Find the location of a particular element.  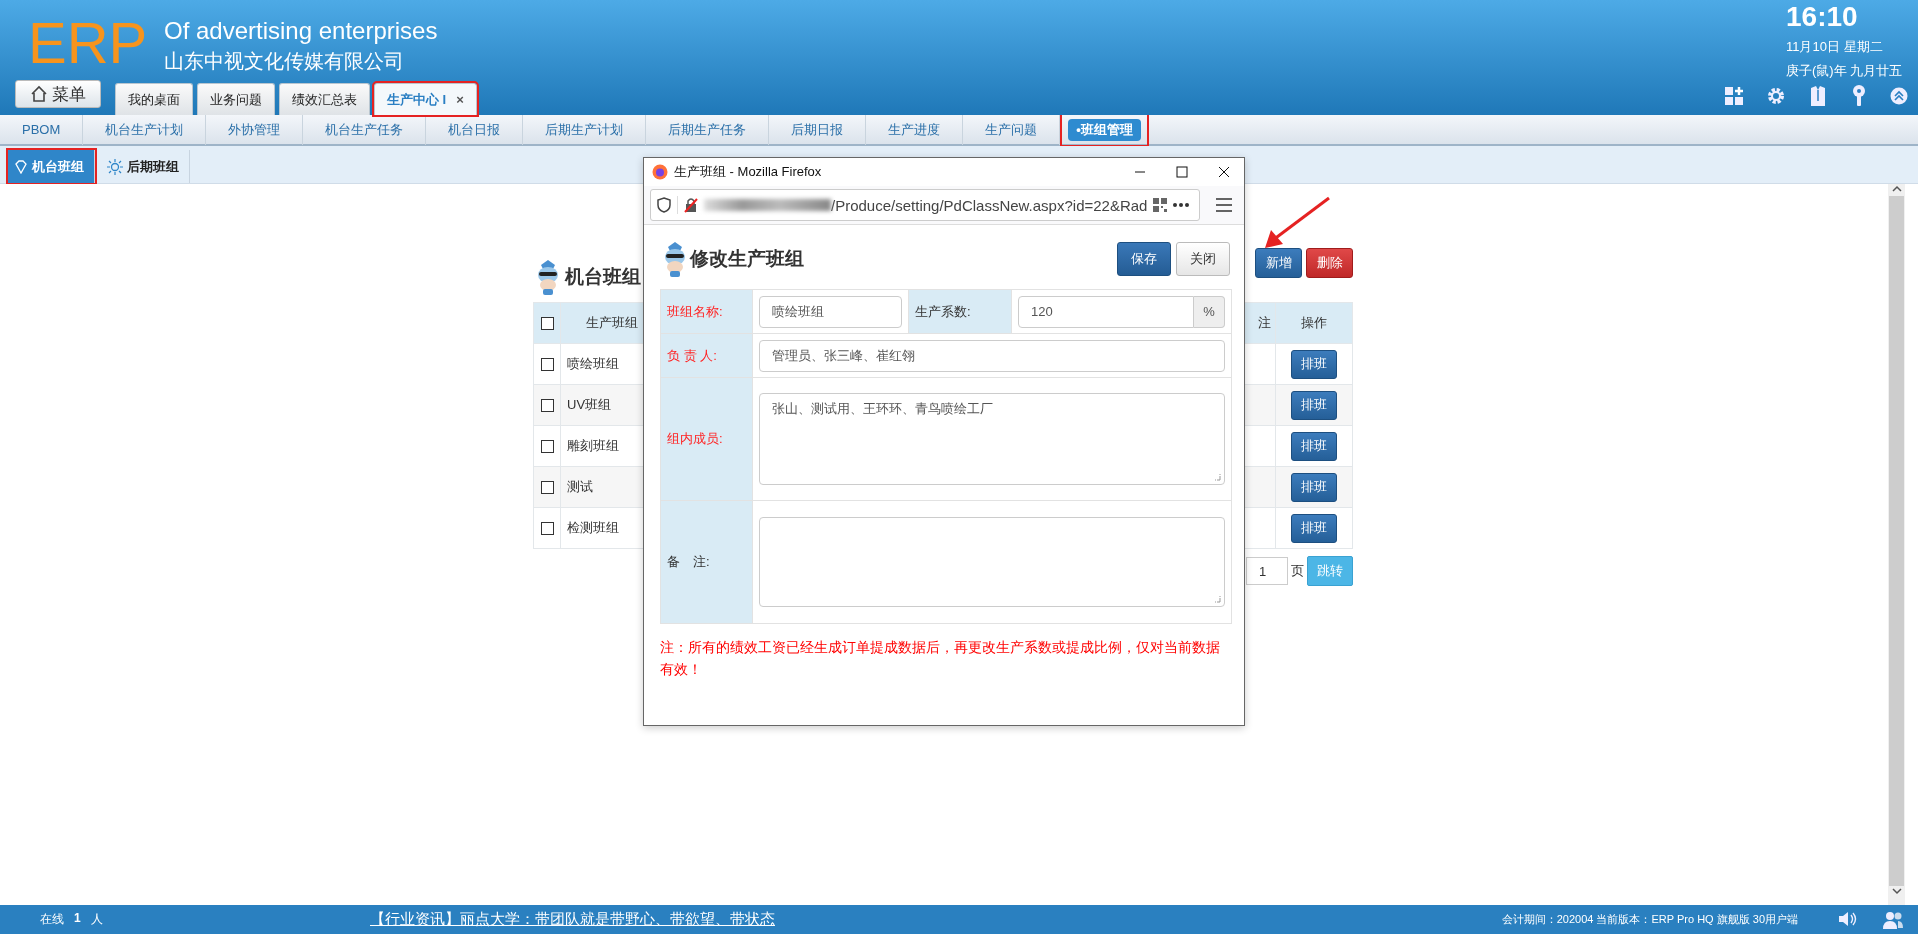

add-button: 新增 is located at coordinates (1278, 263).